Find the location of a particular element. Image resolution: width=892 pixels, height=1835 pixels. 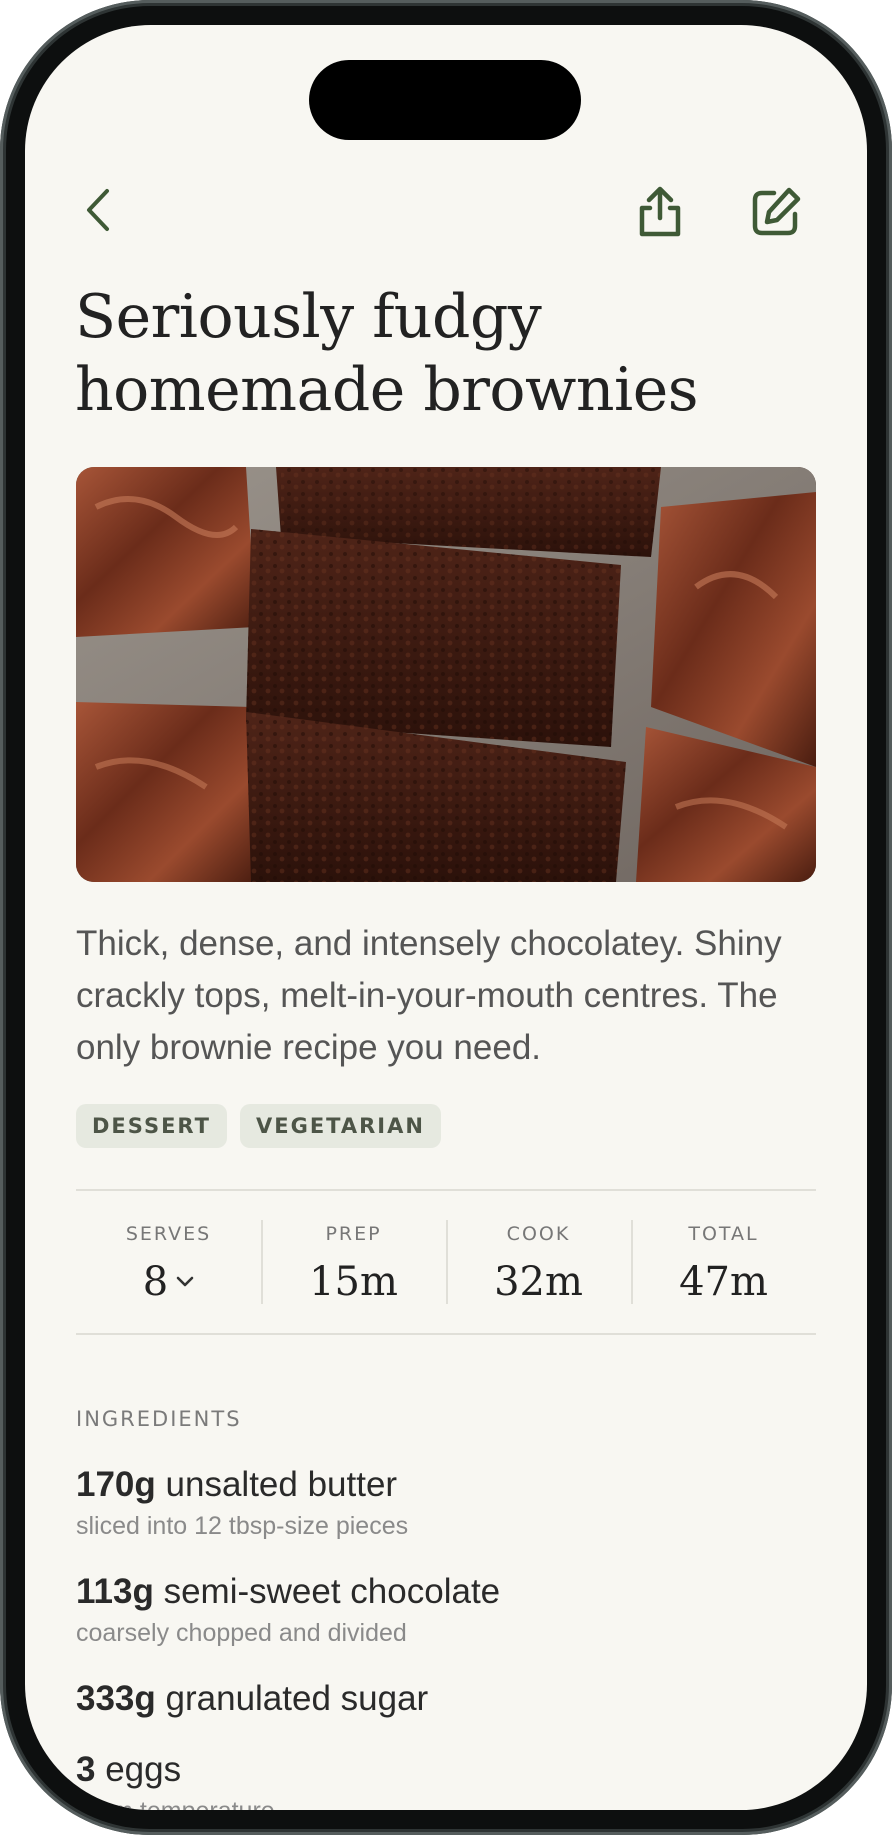

total-value: 47m is located at coordinates (723, 1282).